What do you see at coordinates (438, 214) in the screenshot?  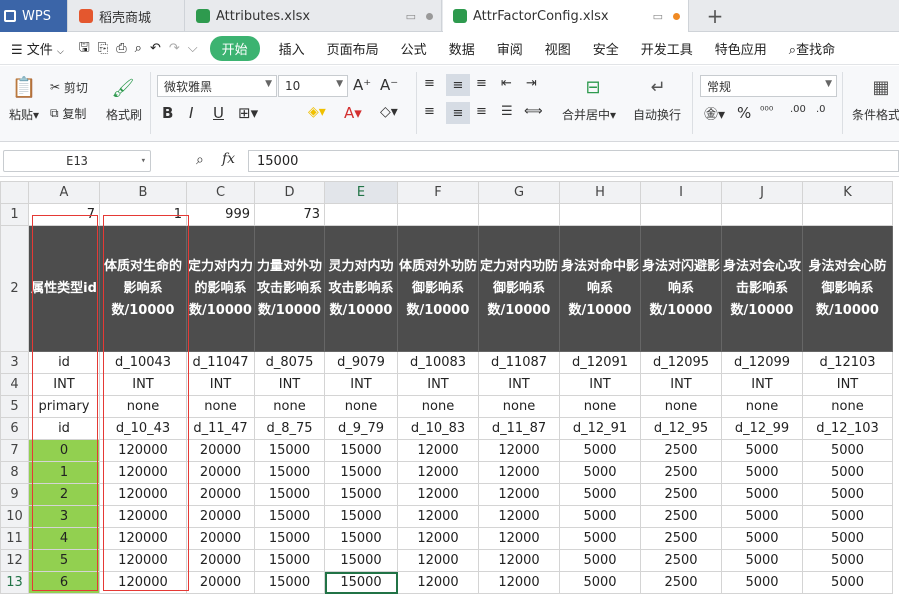 I see `cell` at bounding box center [438, 214].